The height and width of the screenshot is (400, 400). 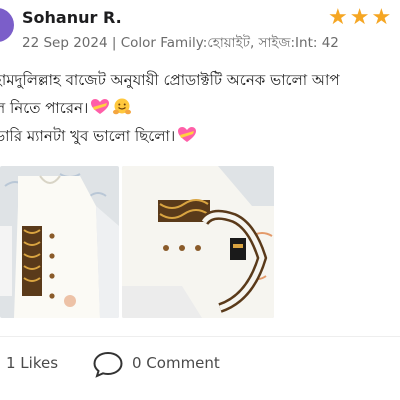 I want to click on review-actions: 1 Likes 0 Comment, so click(x=200, y=363).